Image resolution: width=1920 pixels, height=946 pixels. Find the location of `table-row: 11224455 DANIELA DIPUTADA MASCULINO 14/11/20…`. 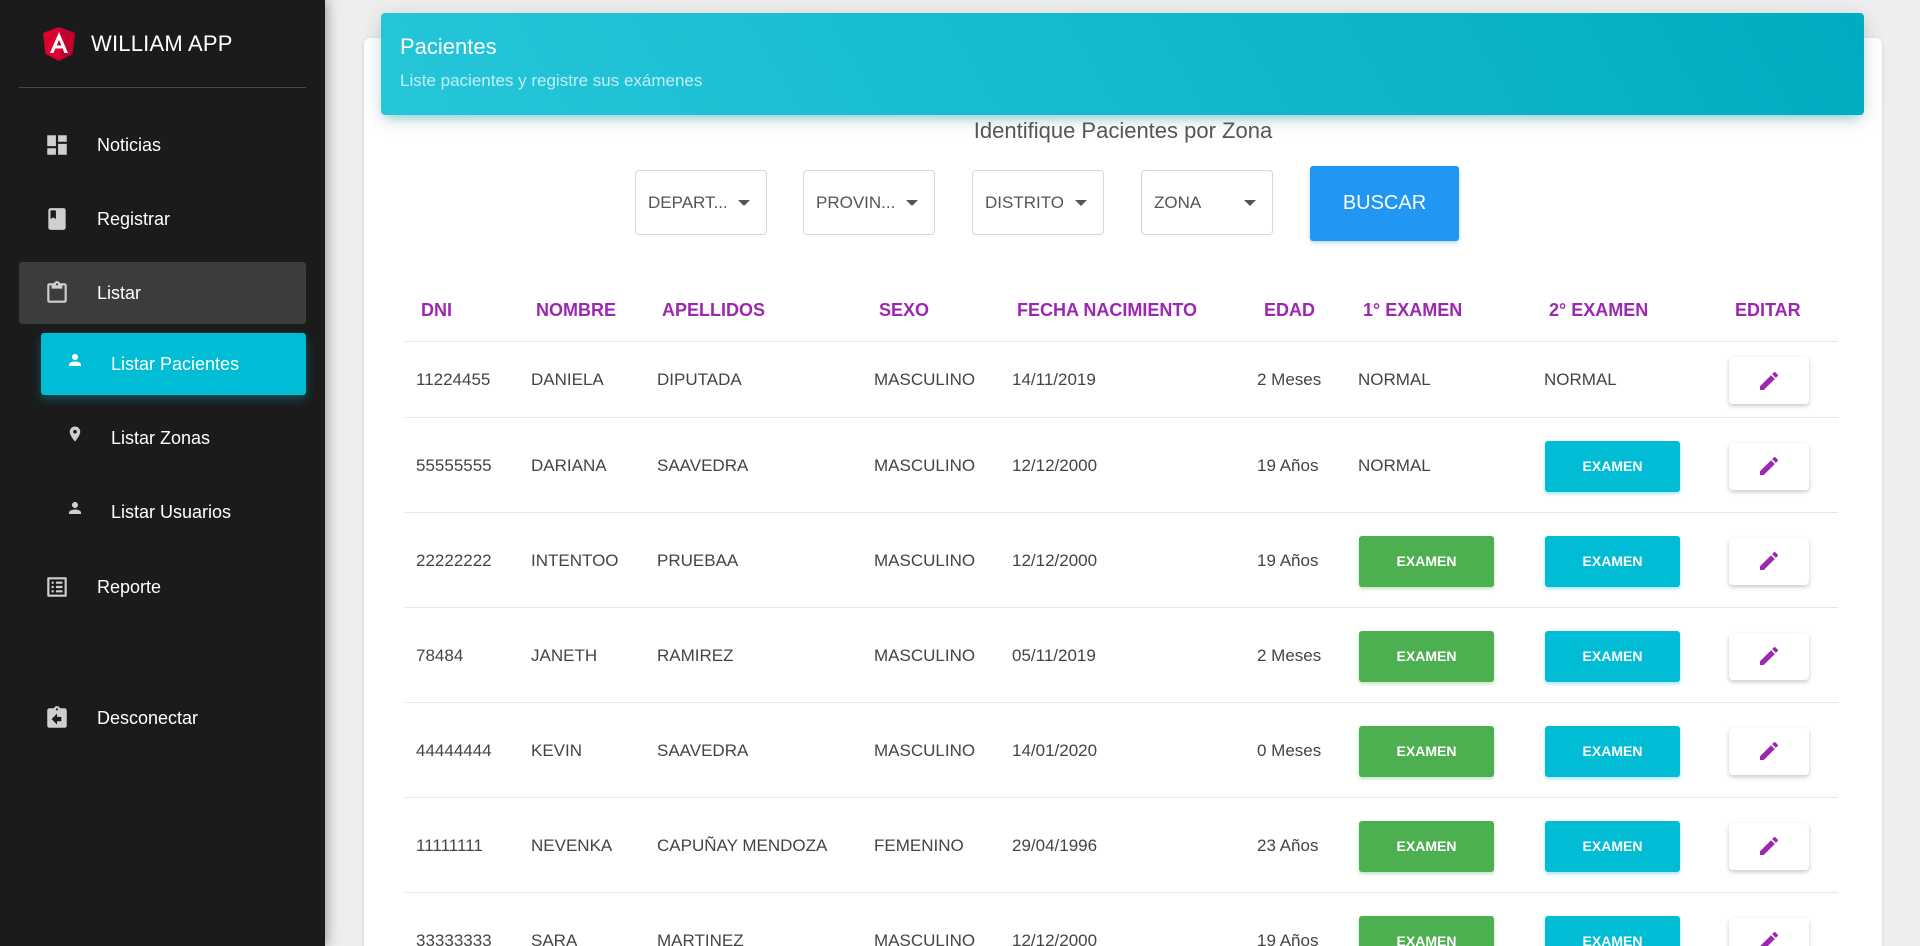

table-row: 11224455 DANIELA DIPUTADA MASCULINO 14/11/20… is located at coordinates (1121, 380).